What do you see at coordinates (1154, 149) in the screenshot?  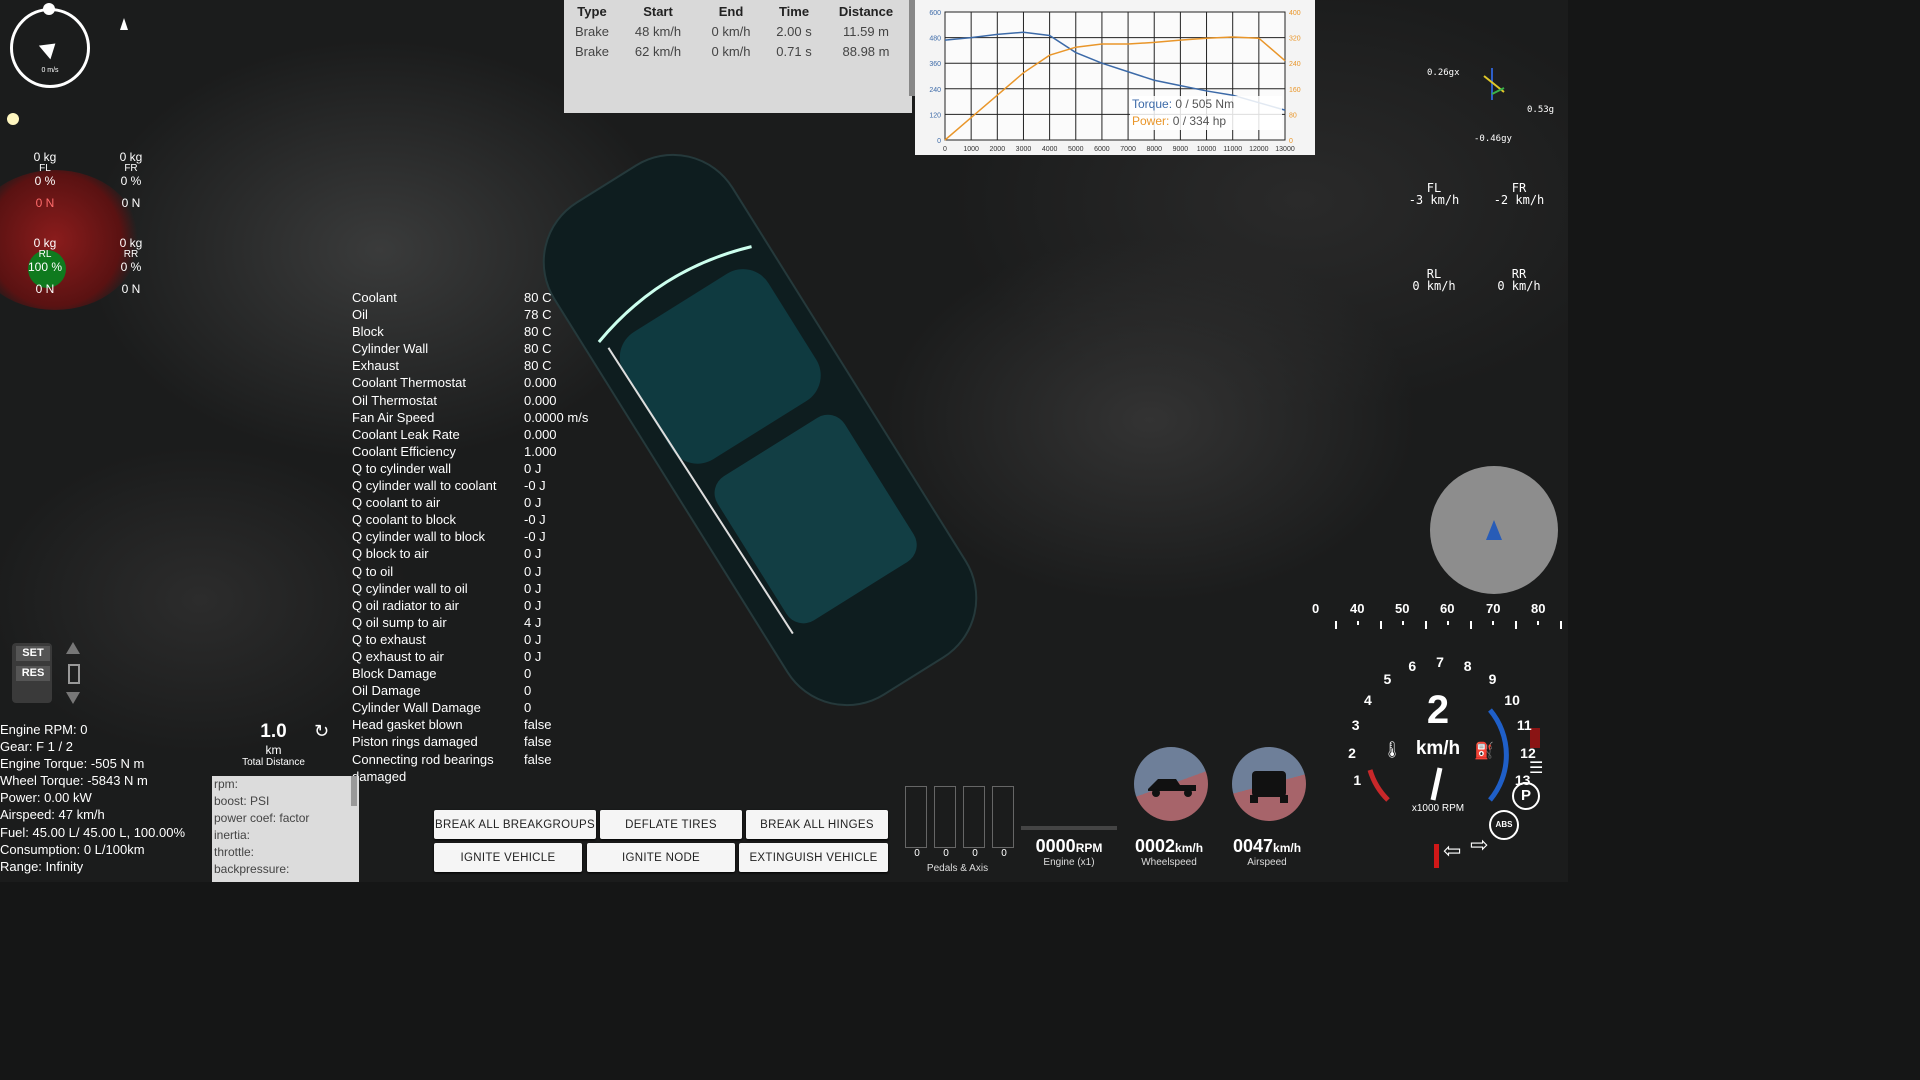 I see `x-tick-label: 8000` at bounding box center [1154, 149].